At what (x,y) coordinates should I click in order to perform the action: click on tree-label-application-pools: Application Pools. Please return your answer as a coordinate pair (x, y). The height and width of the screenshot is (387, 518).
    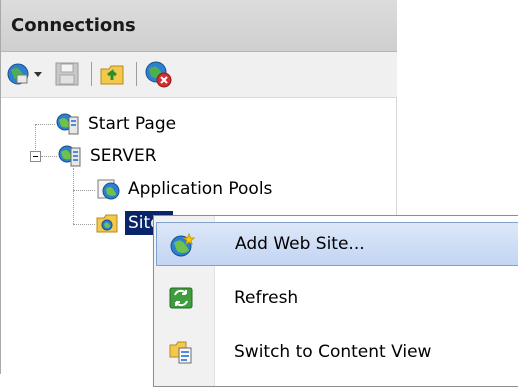
    Looking at the image, I should click on (200, 189).